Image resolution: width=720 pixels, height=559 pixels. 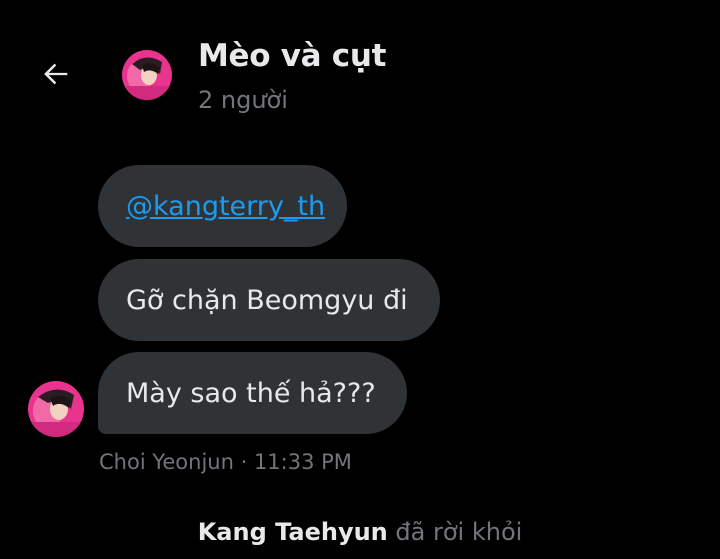 I want to click on back-button, so click(x=56, y=74).